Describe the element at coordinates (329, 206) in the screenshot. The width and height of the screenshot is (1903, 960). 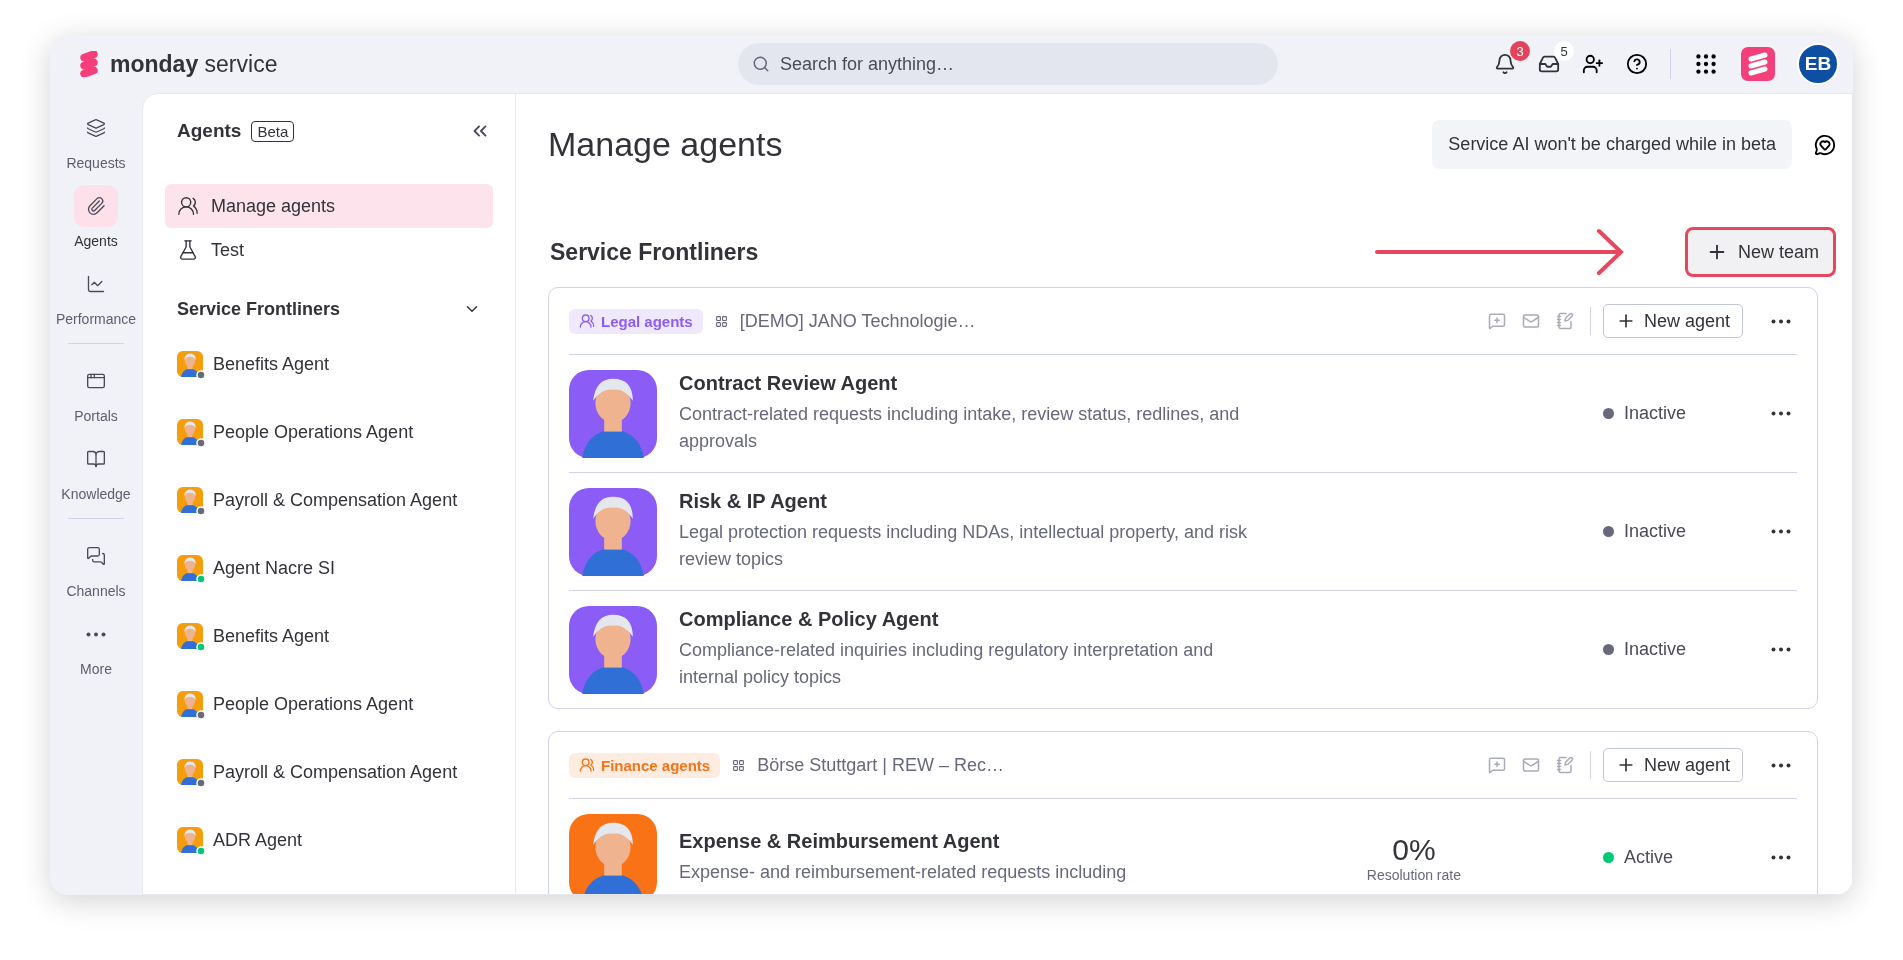
I see `sidebar-nav-item: Manage agents` at that location.